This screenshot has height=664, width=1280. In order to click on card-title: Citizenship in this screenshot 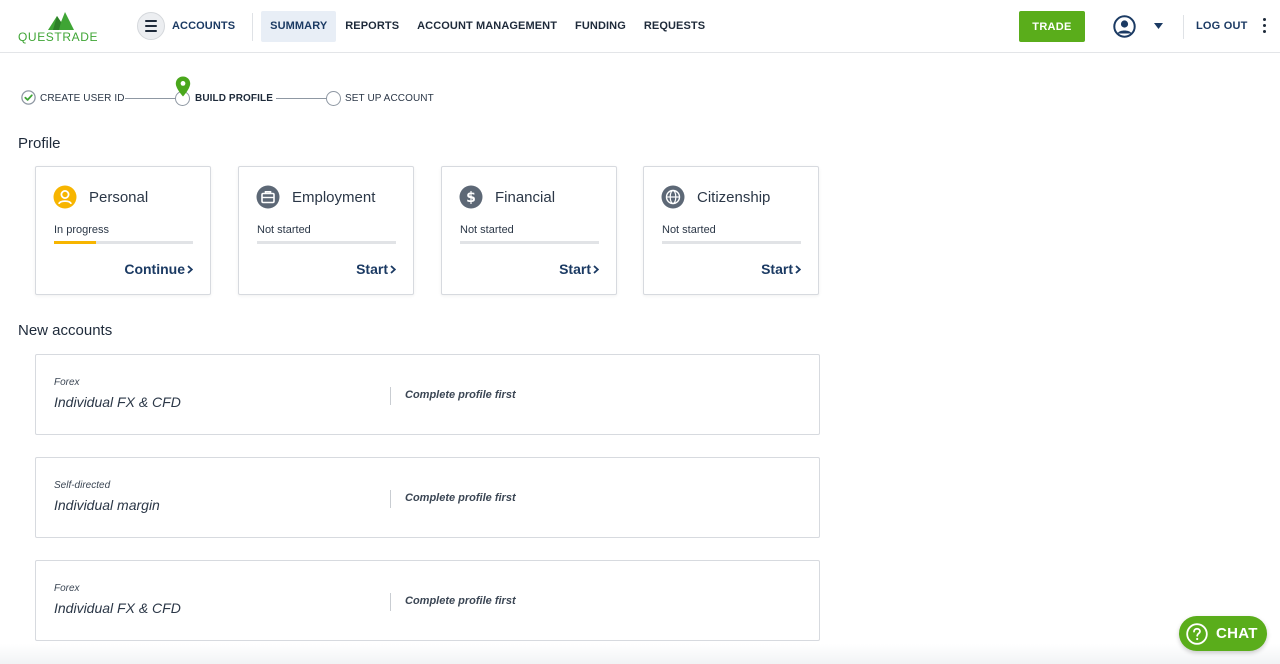, I will do `click(734, 197)`.